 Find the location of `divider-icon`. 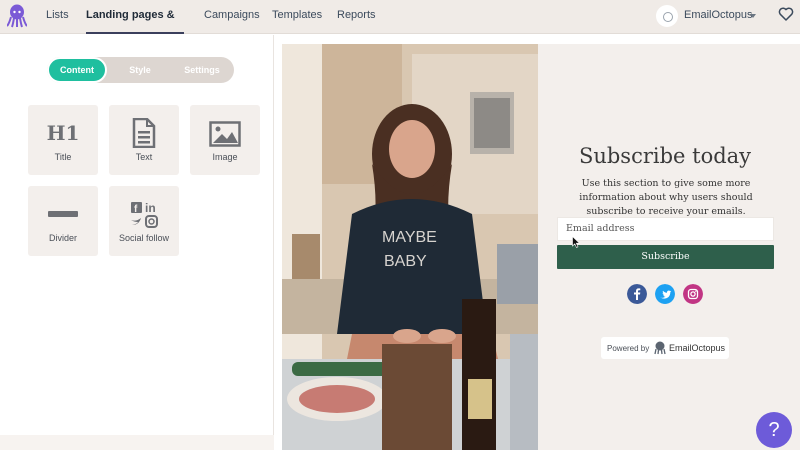

divider-icon is located at coordinates (63, 214).